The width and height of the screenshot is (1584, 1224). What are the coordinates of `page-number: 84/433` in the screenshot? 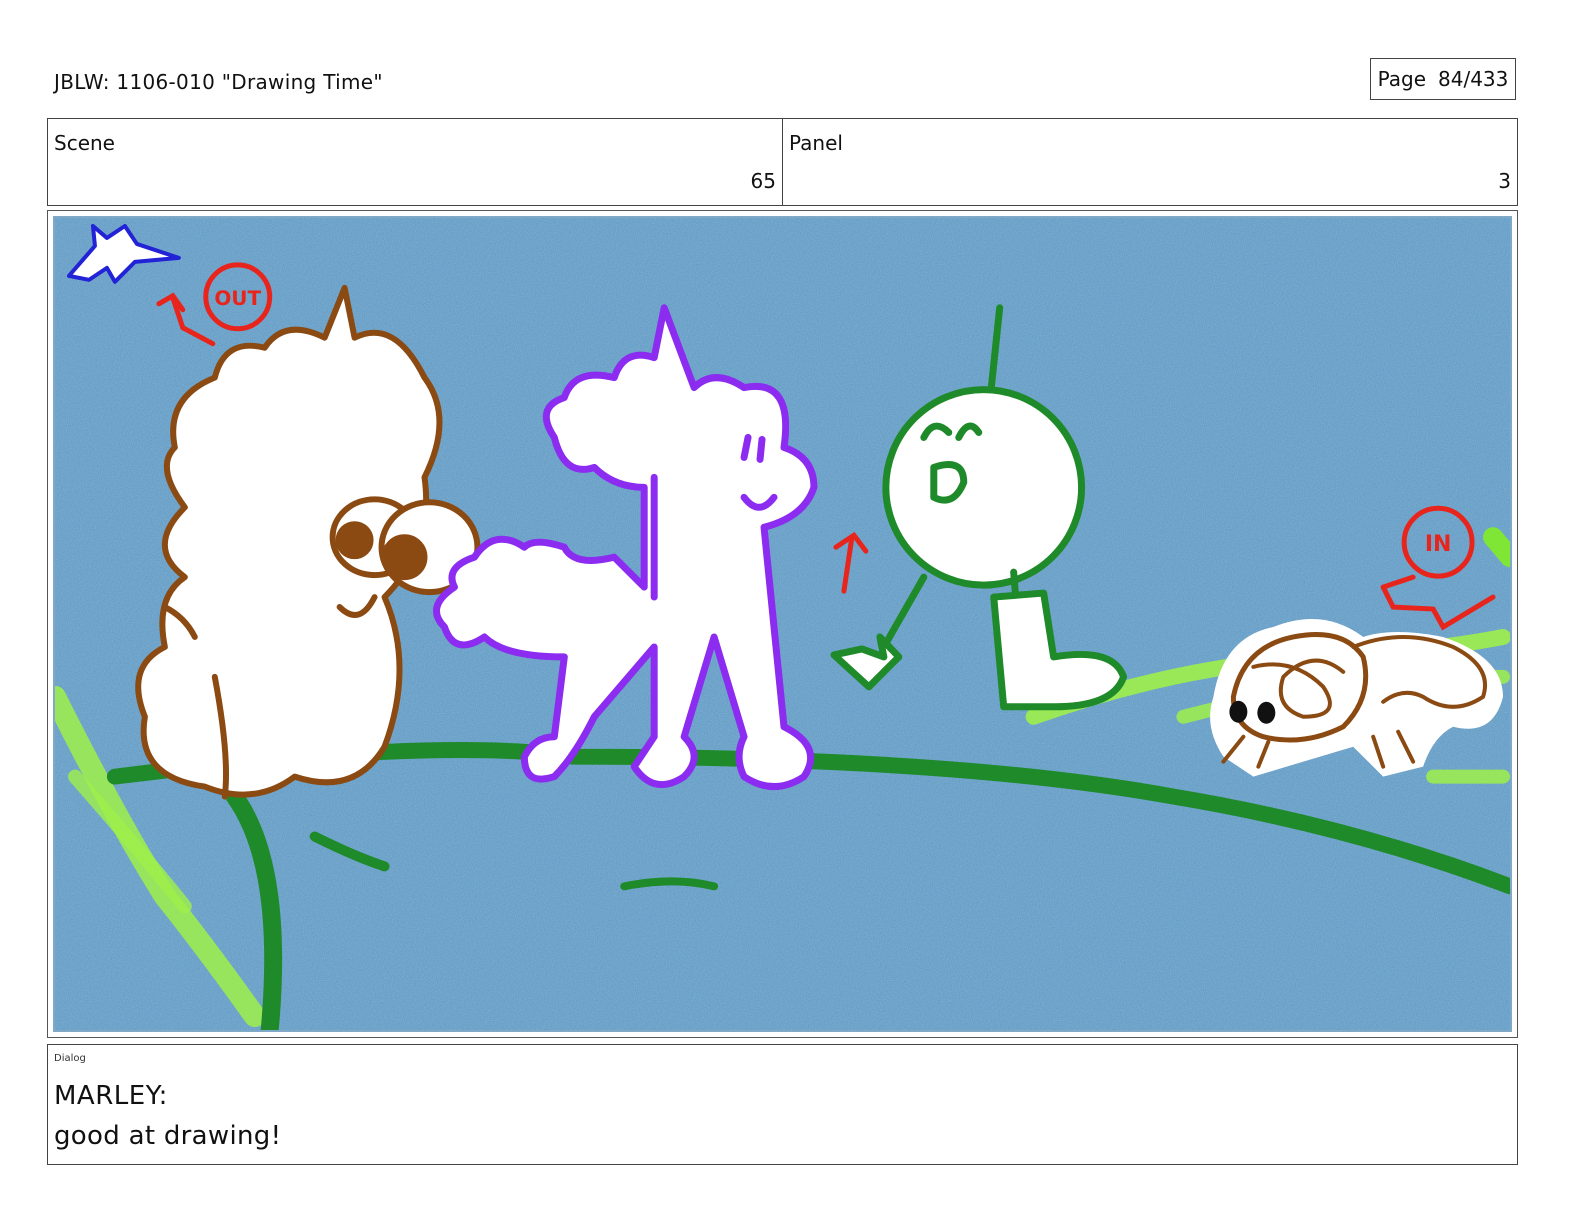 It's located at (1473, 79).